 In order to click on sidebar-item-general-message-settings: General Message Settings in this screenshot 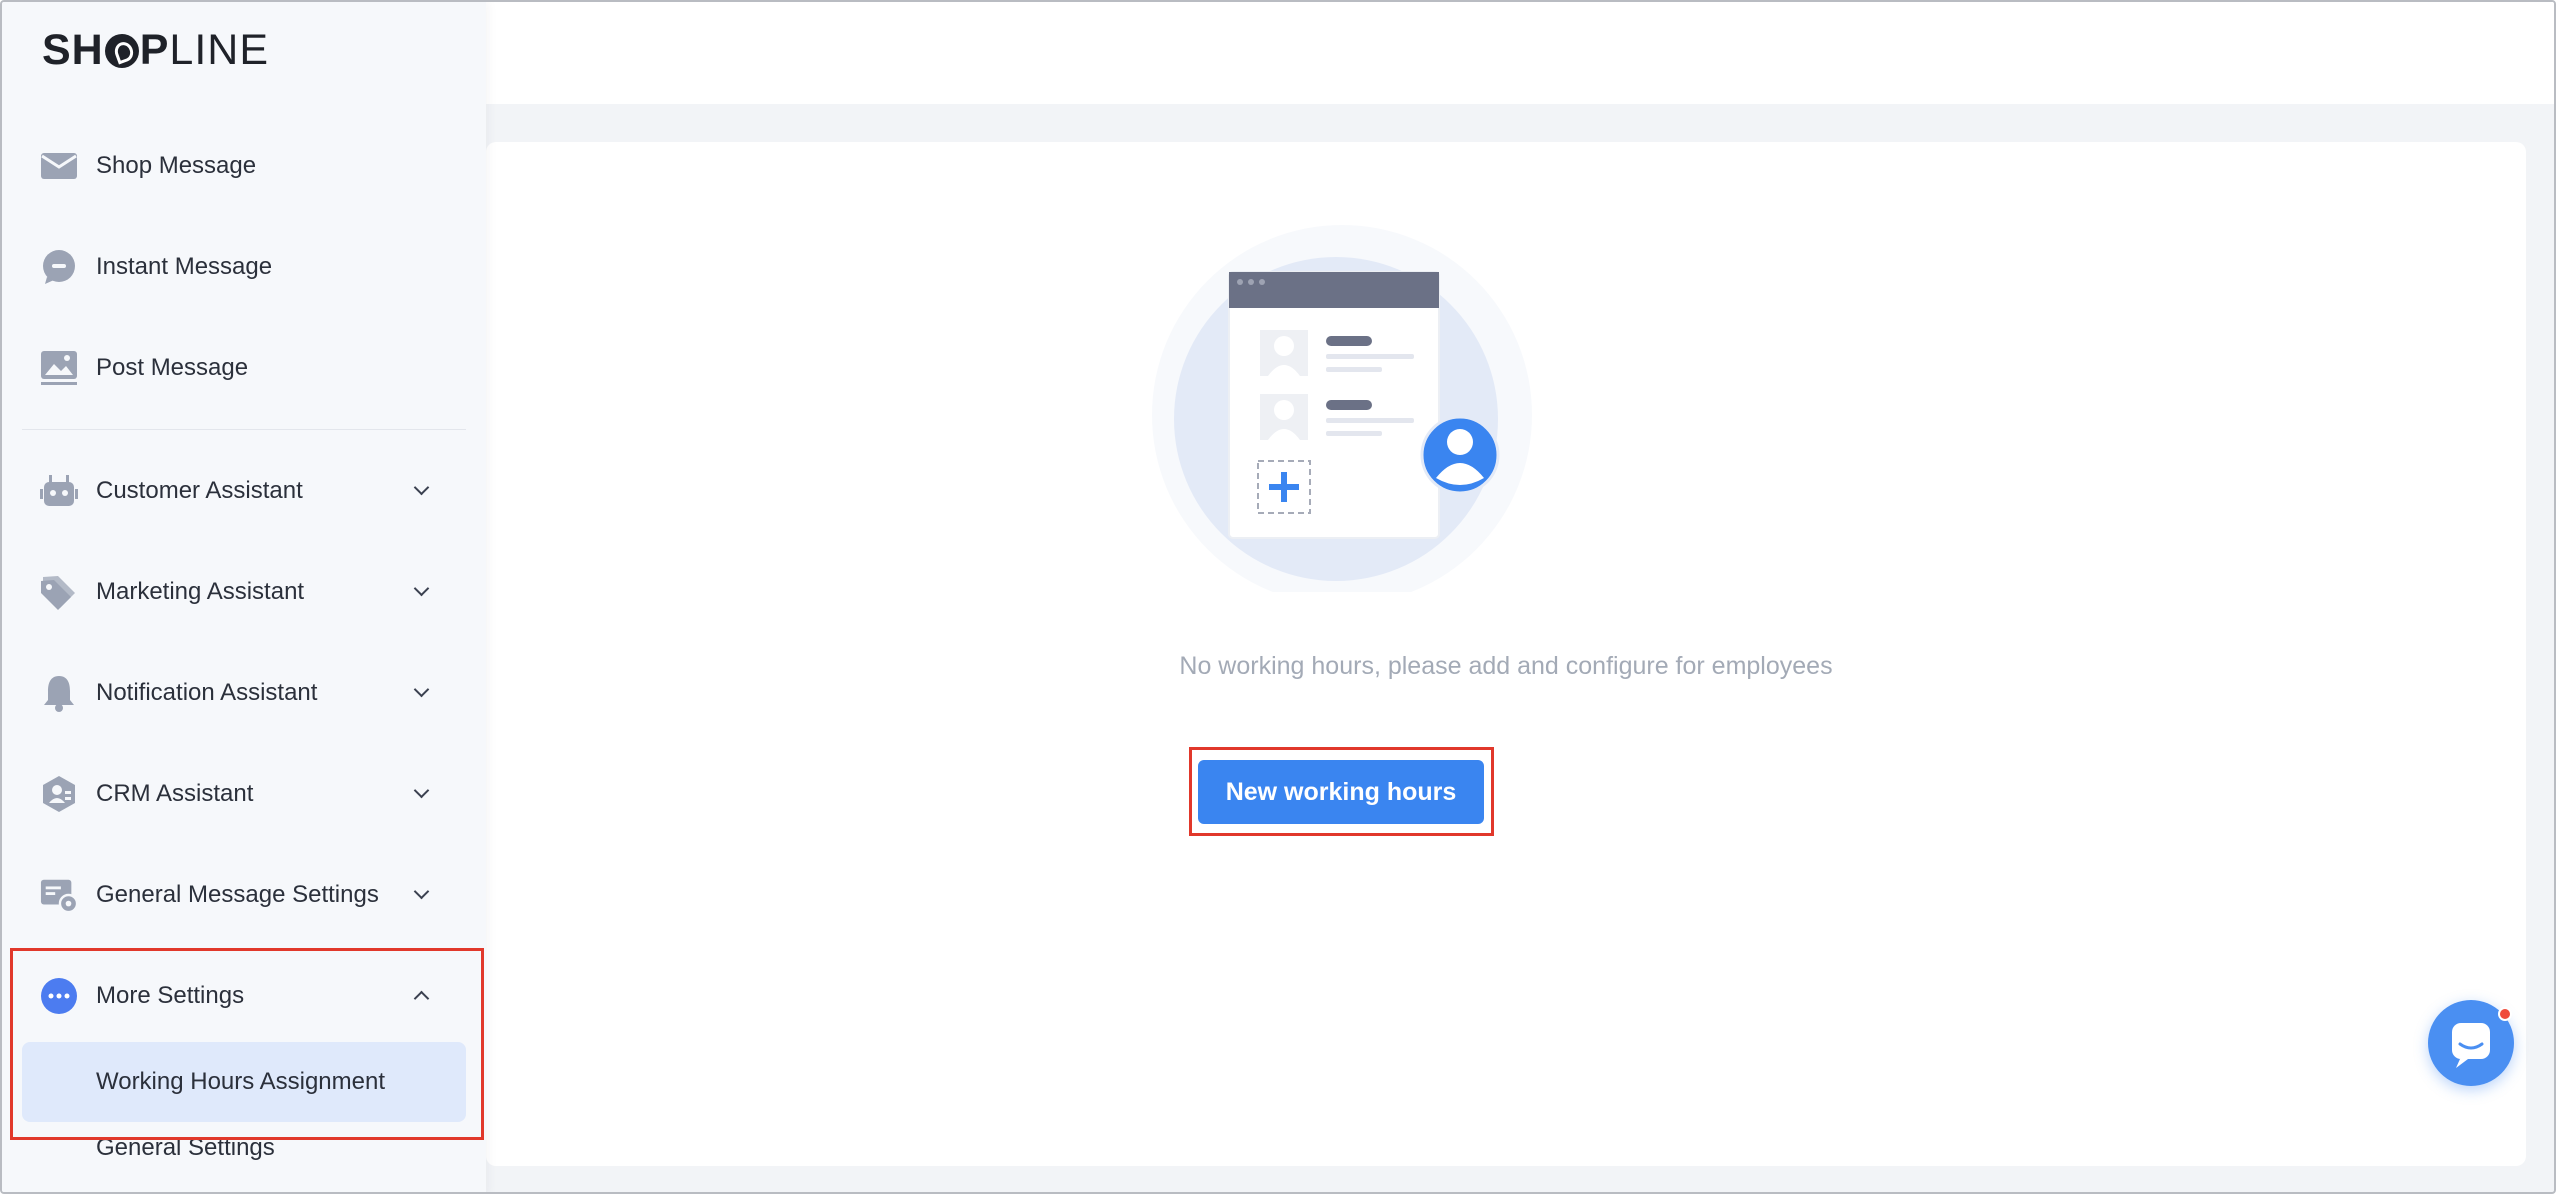, I will do `click(244, 895)`.